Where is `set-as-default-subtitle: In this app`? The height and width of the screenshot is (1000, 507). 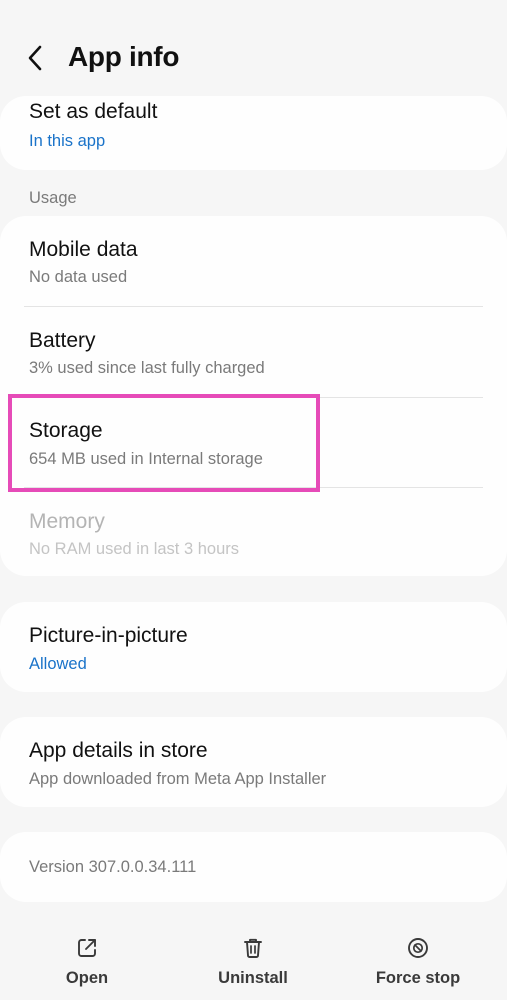 set-as-default-subtitle: In this app is located at coordinates (67, 141).